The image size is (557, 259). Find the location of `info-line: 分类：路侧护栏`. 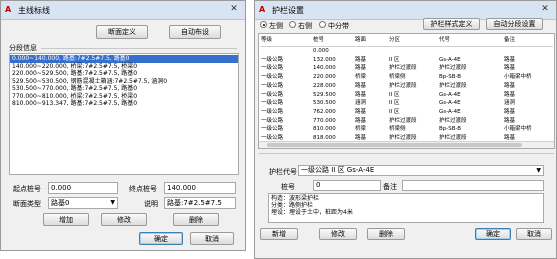

info-line: 分类：路侧护栏 is located at coordinates (292, 205).